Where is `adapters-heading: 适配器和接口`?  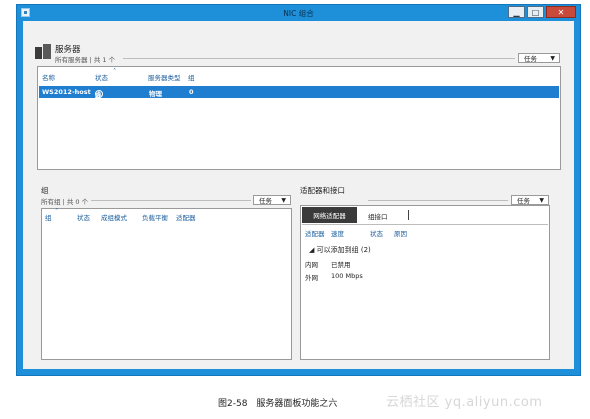
adapters-heading: 适配器和接口 is located at coordinates (322, 190).